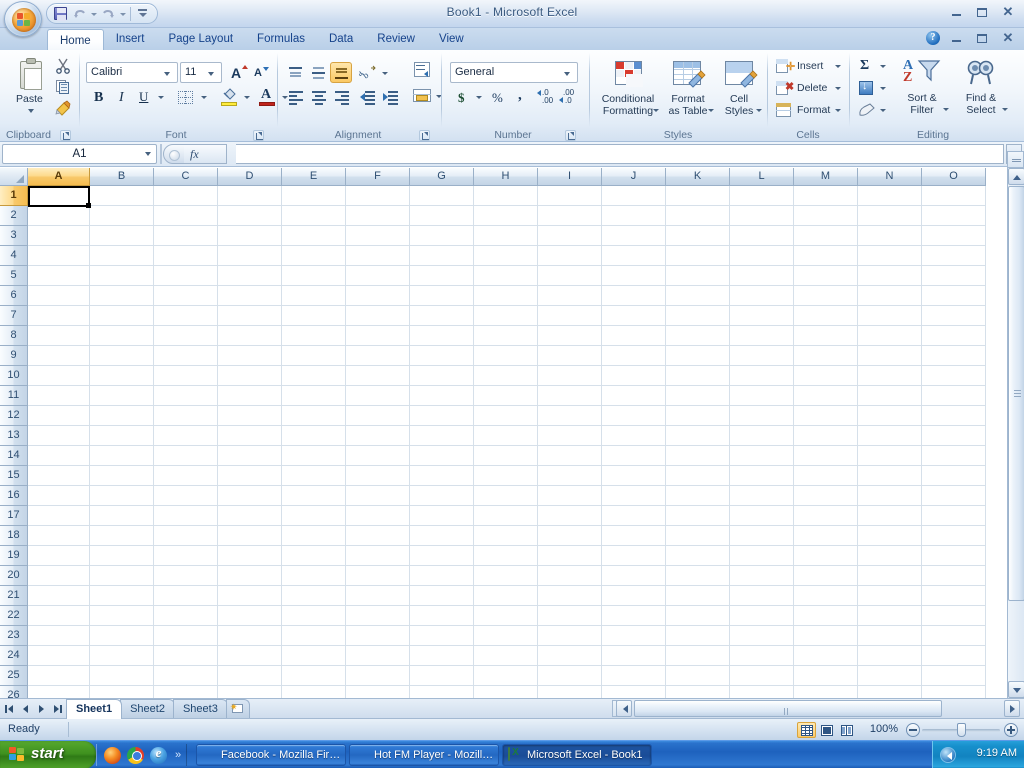 The height and width of the screenshot is (768, 1024). I want to click on cell-F4, so click(378, 256).